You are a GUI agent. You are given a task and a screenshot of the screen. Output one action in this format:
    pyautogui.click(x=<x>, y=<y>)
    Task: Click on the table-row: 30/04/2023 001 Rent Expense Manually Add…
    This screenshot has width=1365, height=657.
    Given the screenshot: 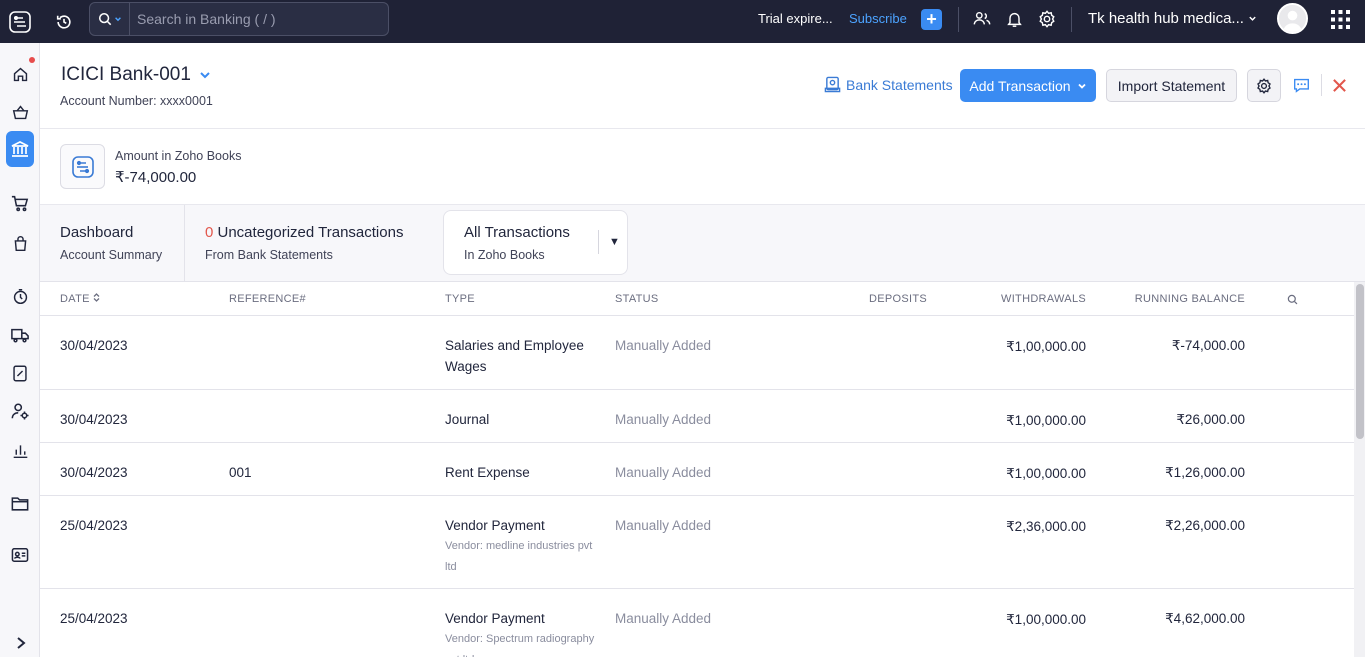 What is the action you would take?
    pyautogui.click(x=697, y=469)
    